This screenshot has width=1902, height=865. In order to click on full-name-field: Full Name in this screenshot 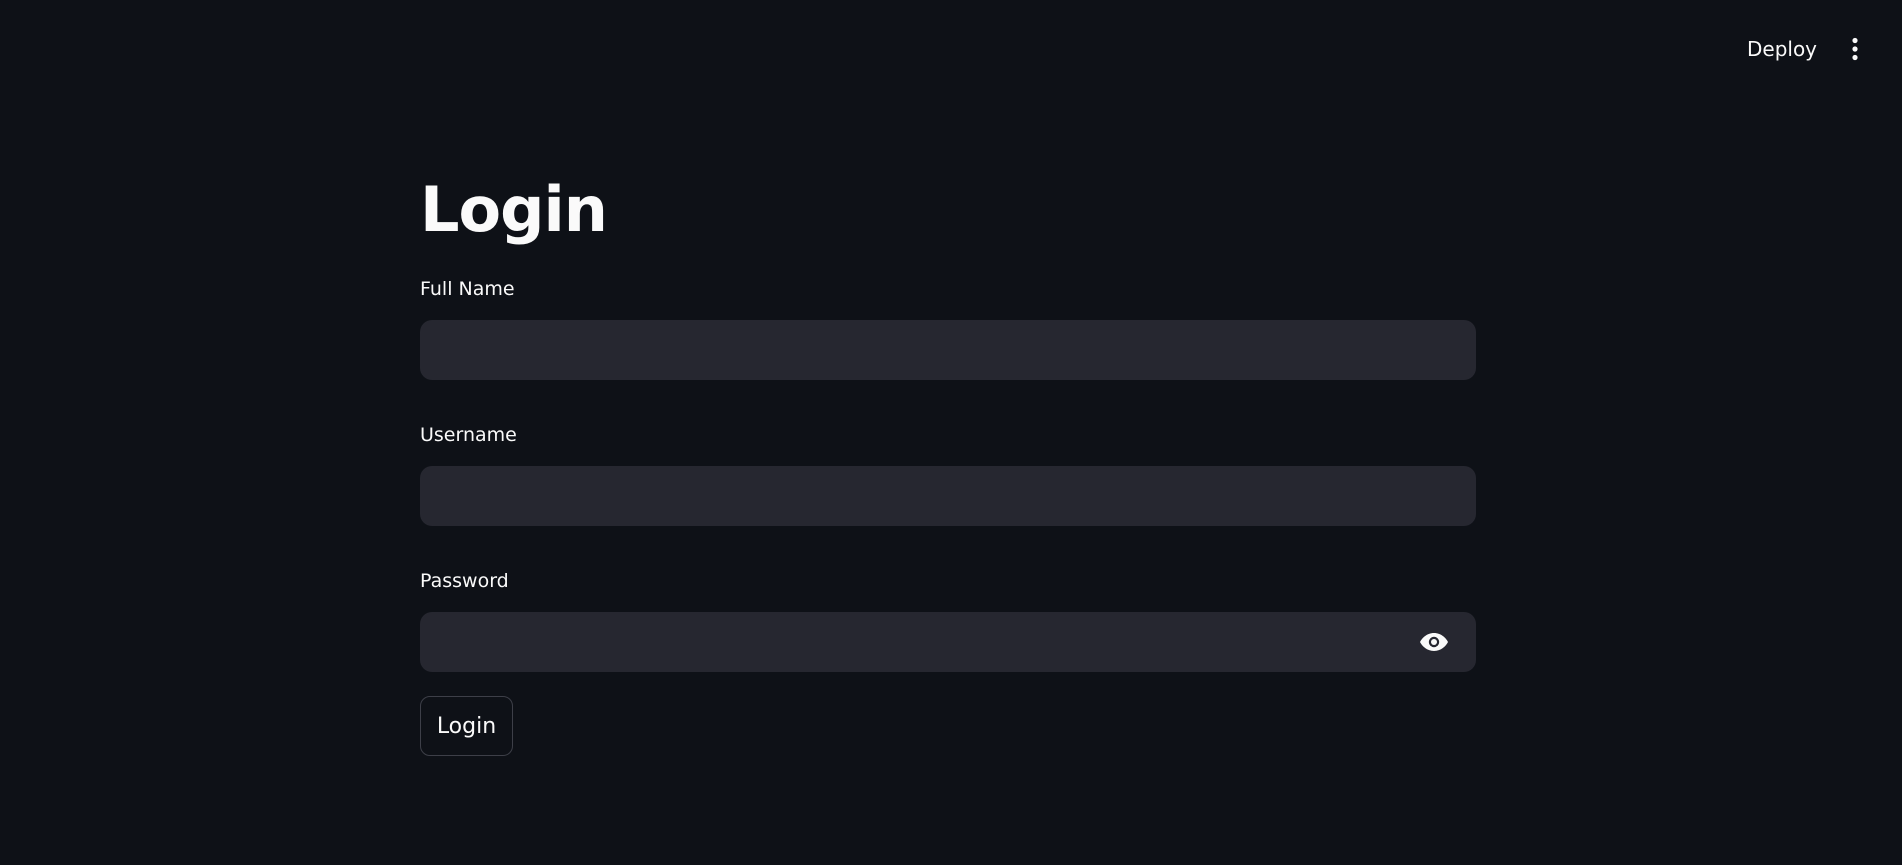, I will do `click(948, 328)`.